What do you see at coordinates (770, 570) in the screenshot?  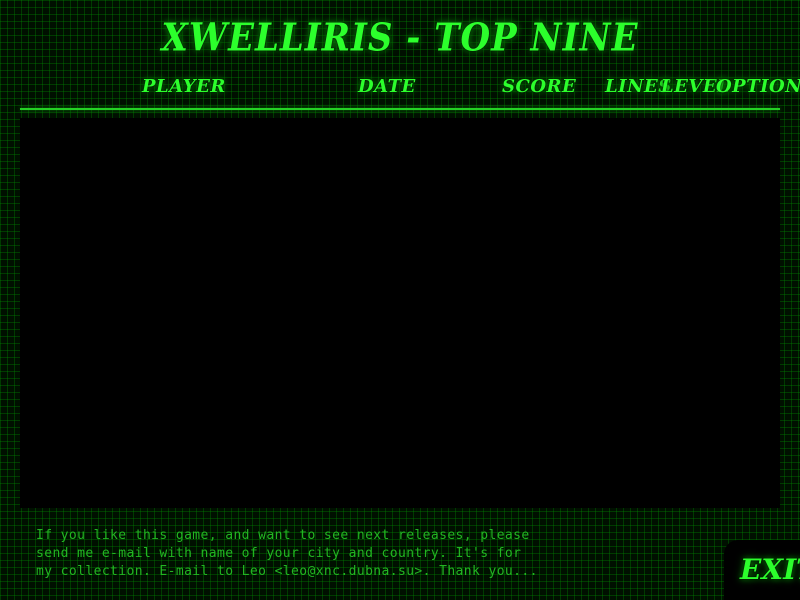 I see `exit-button: EXIT` at bounding box center [770, 570].